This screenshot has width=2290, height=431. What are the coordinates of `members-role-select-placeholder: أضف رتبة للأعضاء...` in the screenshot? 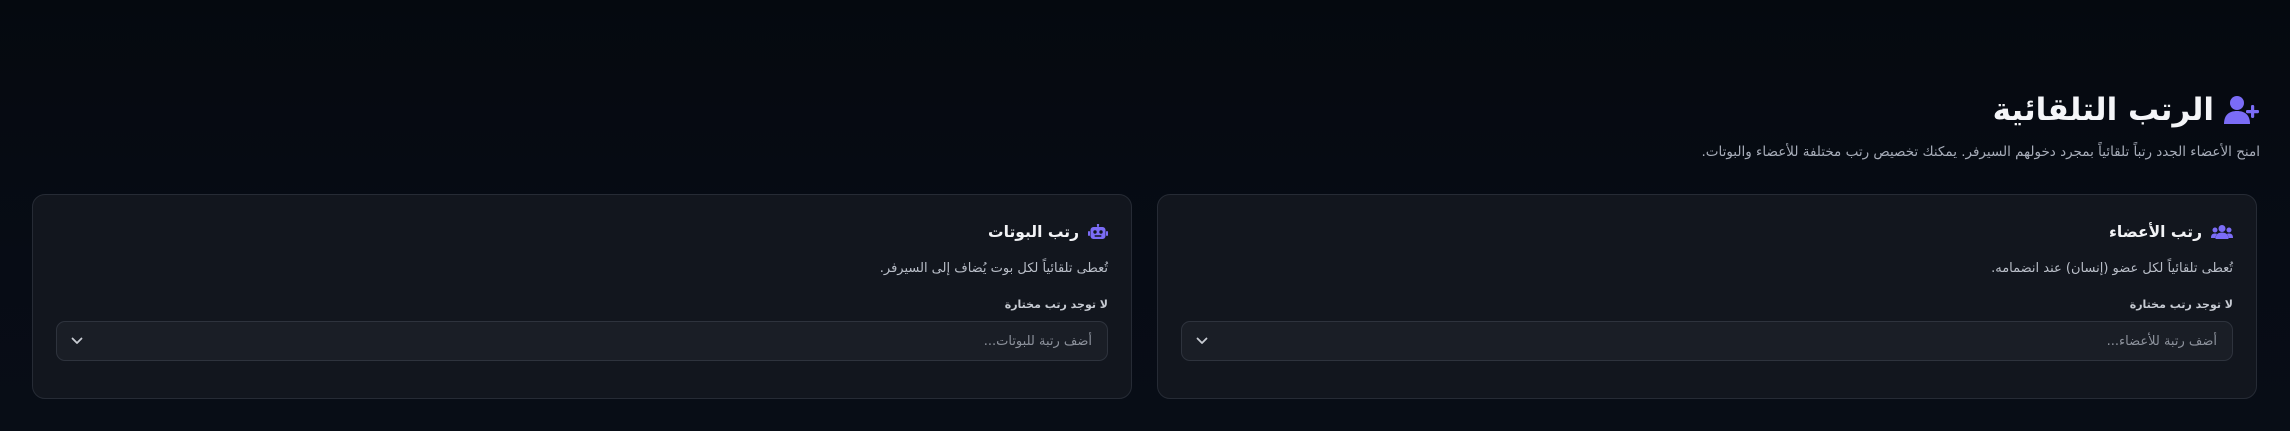 It's located at (2161, 341).